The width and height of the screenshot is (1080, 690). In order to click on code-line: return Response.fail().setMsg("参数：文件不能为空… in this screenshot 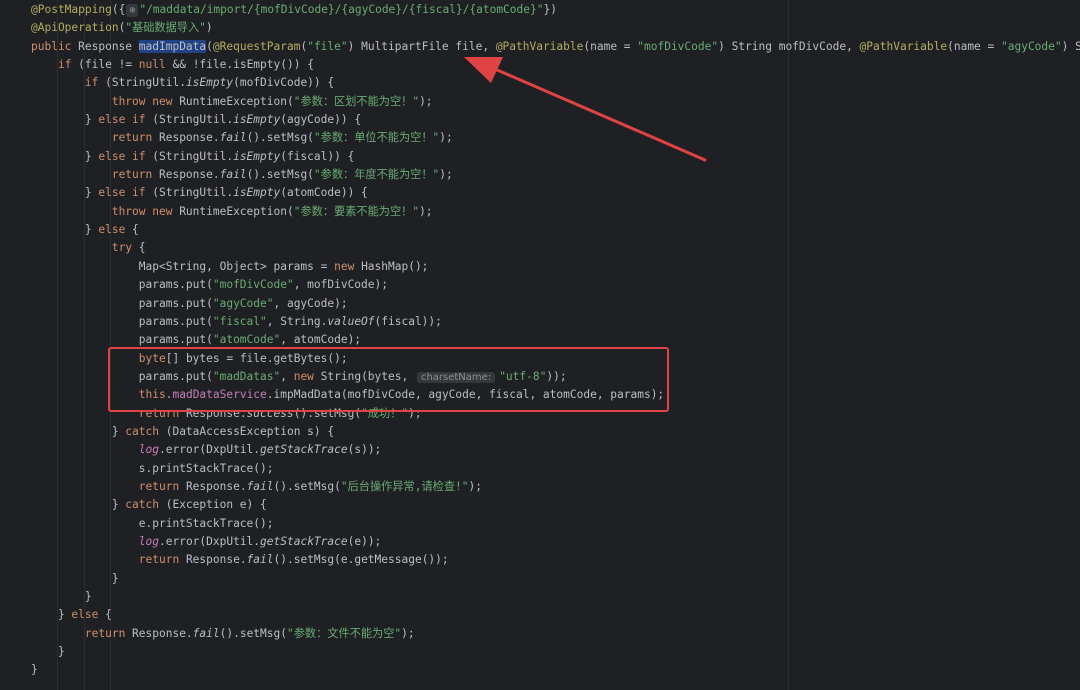, I will do `click(540, 634)`.